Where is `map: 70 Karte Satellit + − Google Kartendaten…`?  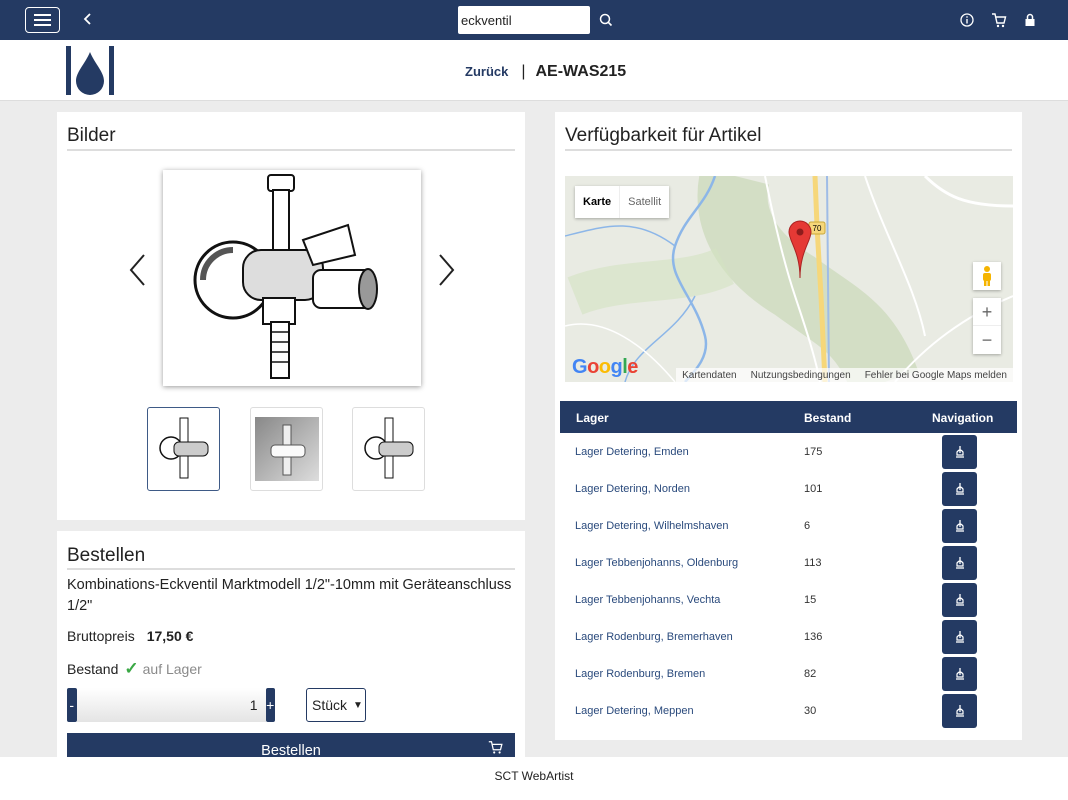
map: 70 Karte Satellit + − Google Kartendaten… is located at coordinates (789, 279).